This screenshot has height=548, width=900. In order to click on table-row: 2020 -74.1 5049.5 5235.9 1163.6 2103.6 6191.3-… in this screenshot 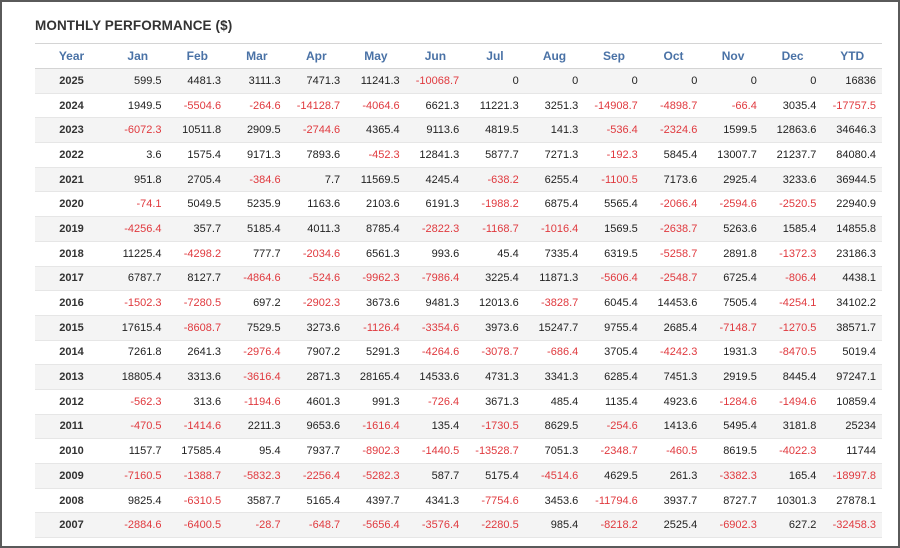, I will do `click(458, 204)`.